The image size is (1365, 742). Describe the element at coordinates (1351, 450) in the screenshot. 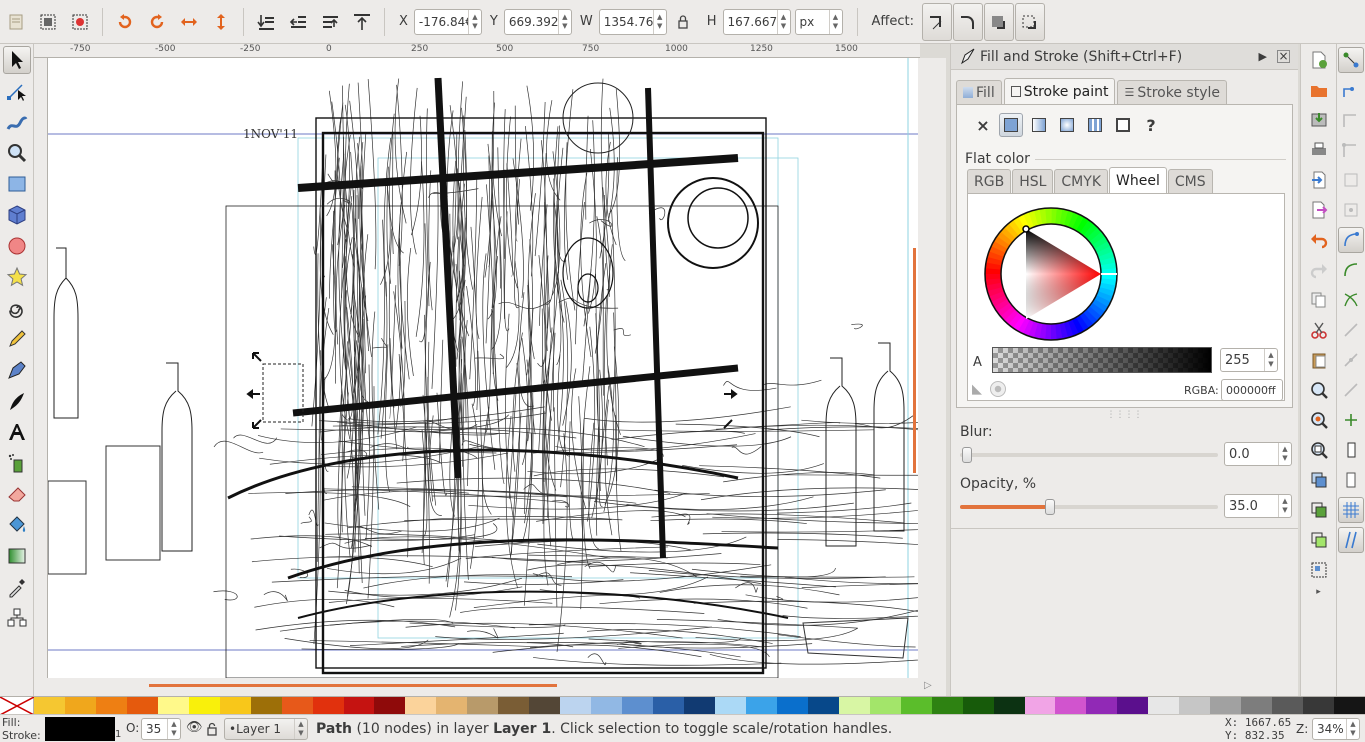

I see `snap-rotation-center-icon` at that location.